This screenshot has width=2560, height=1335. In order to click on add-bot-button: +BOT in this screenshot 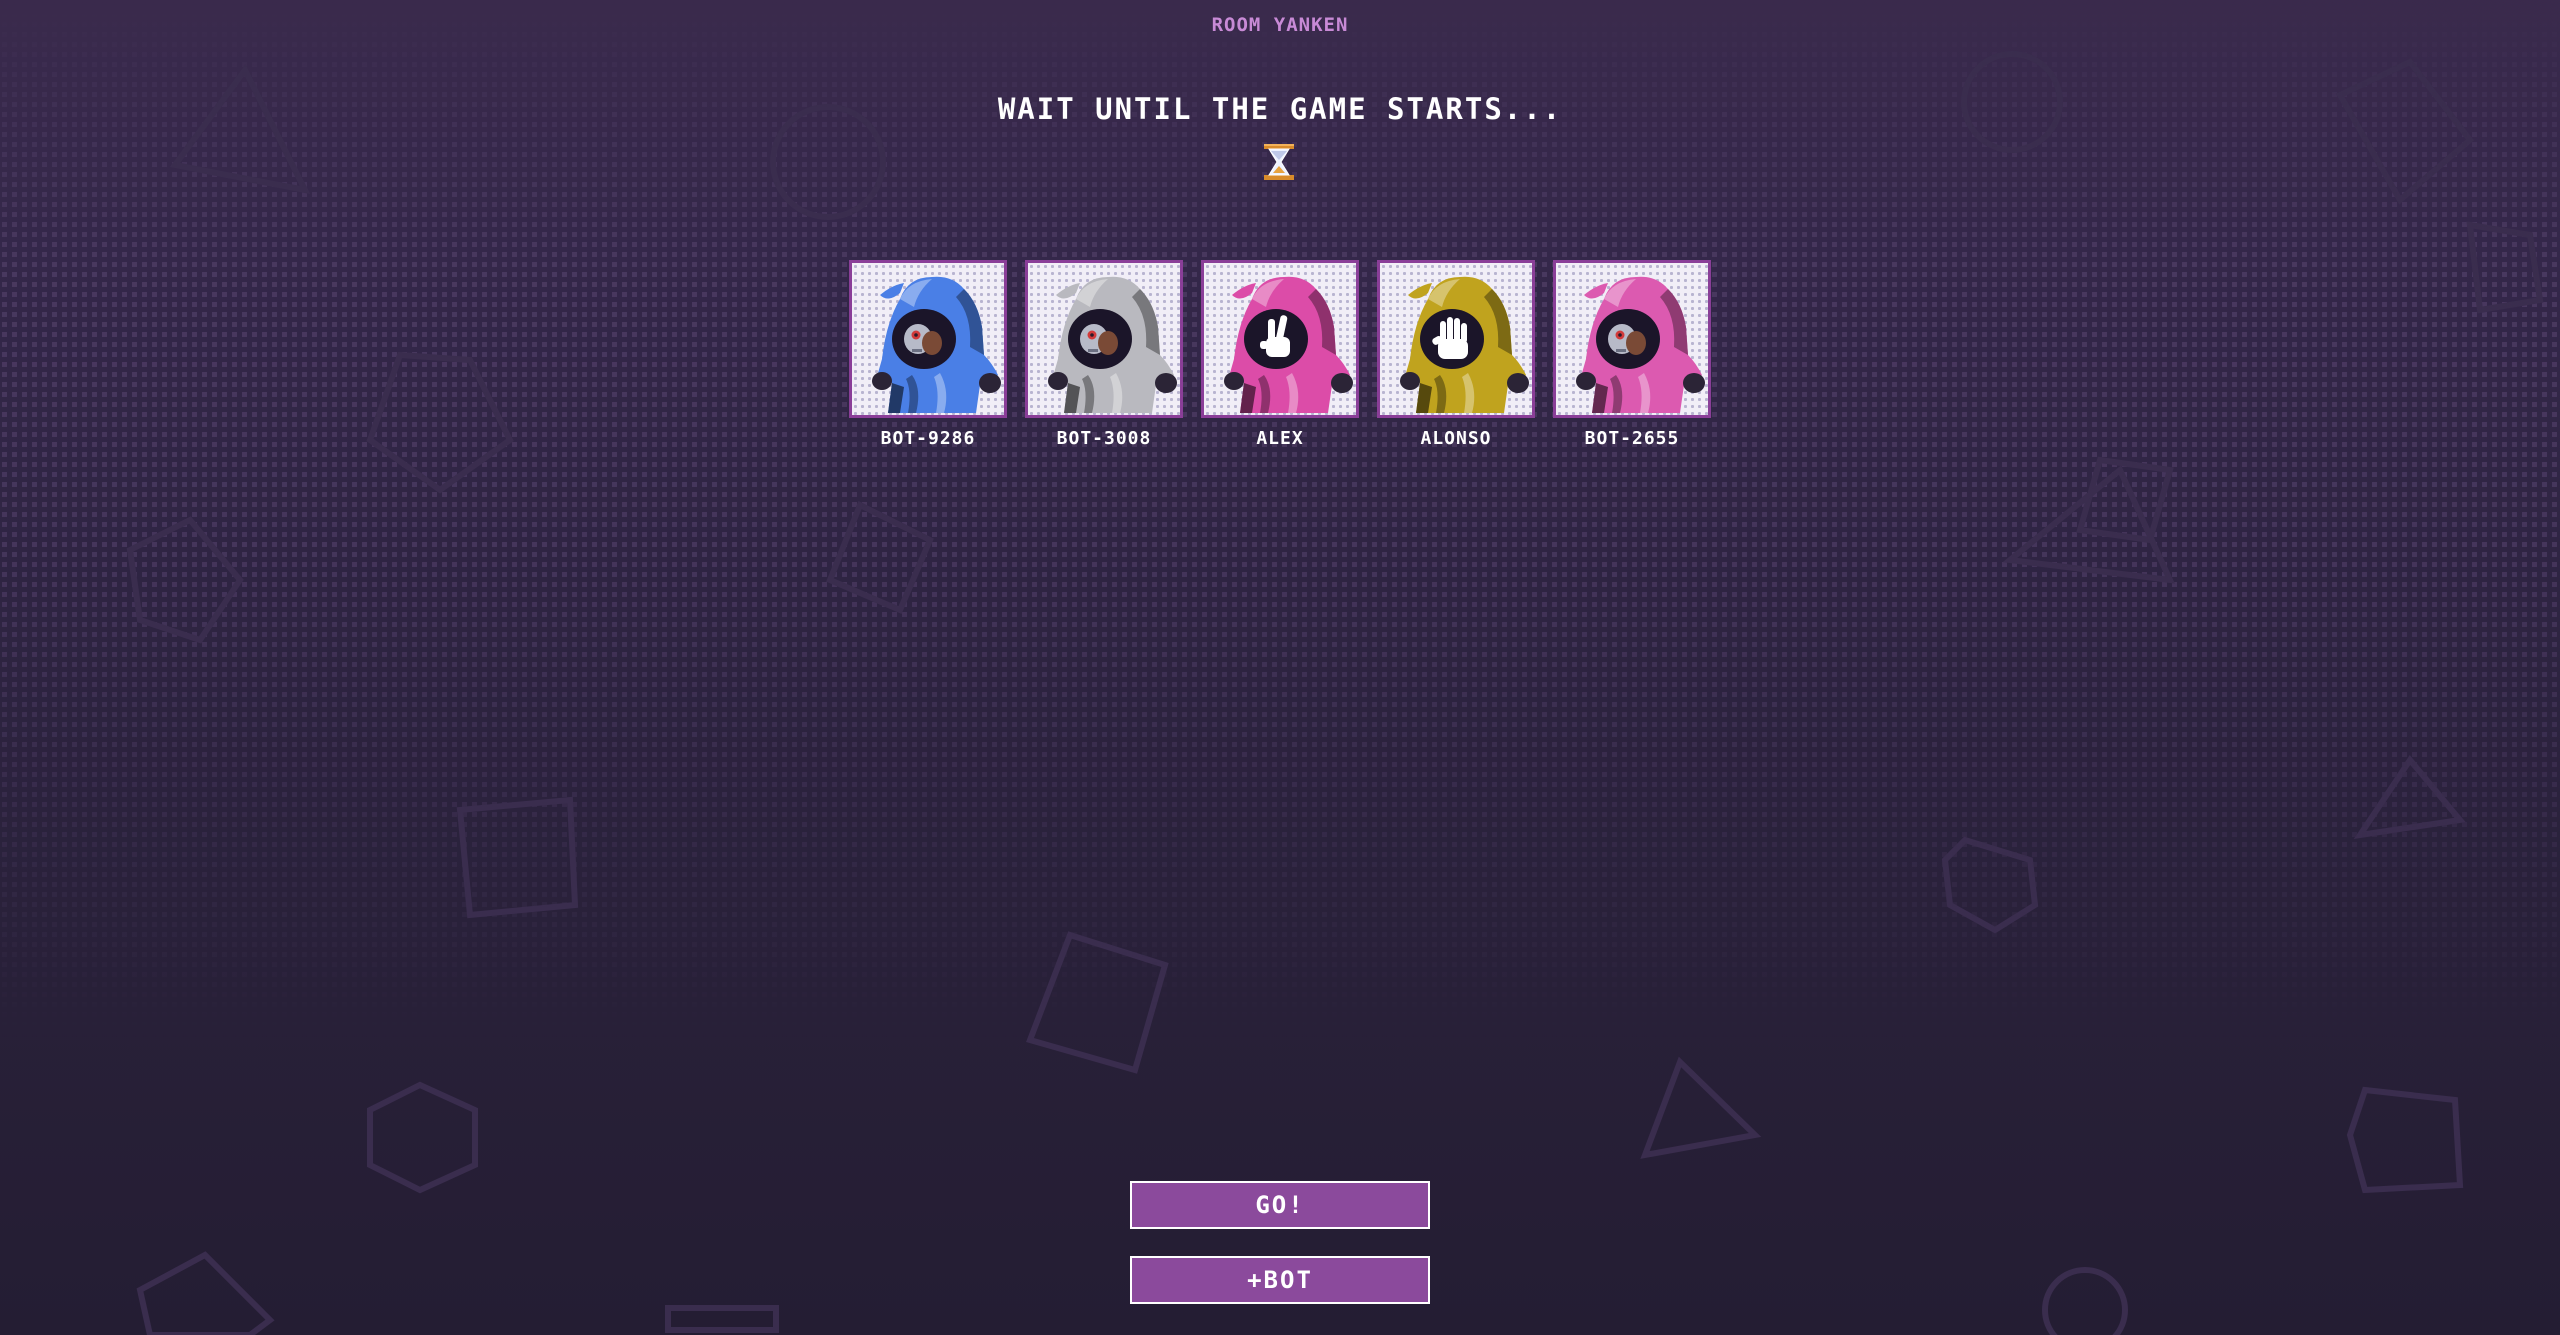, I will do `click(1280, 1280)`.